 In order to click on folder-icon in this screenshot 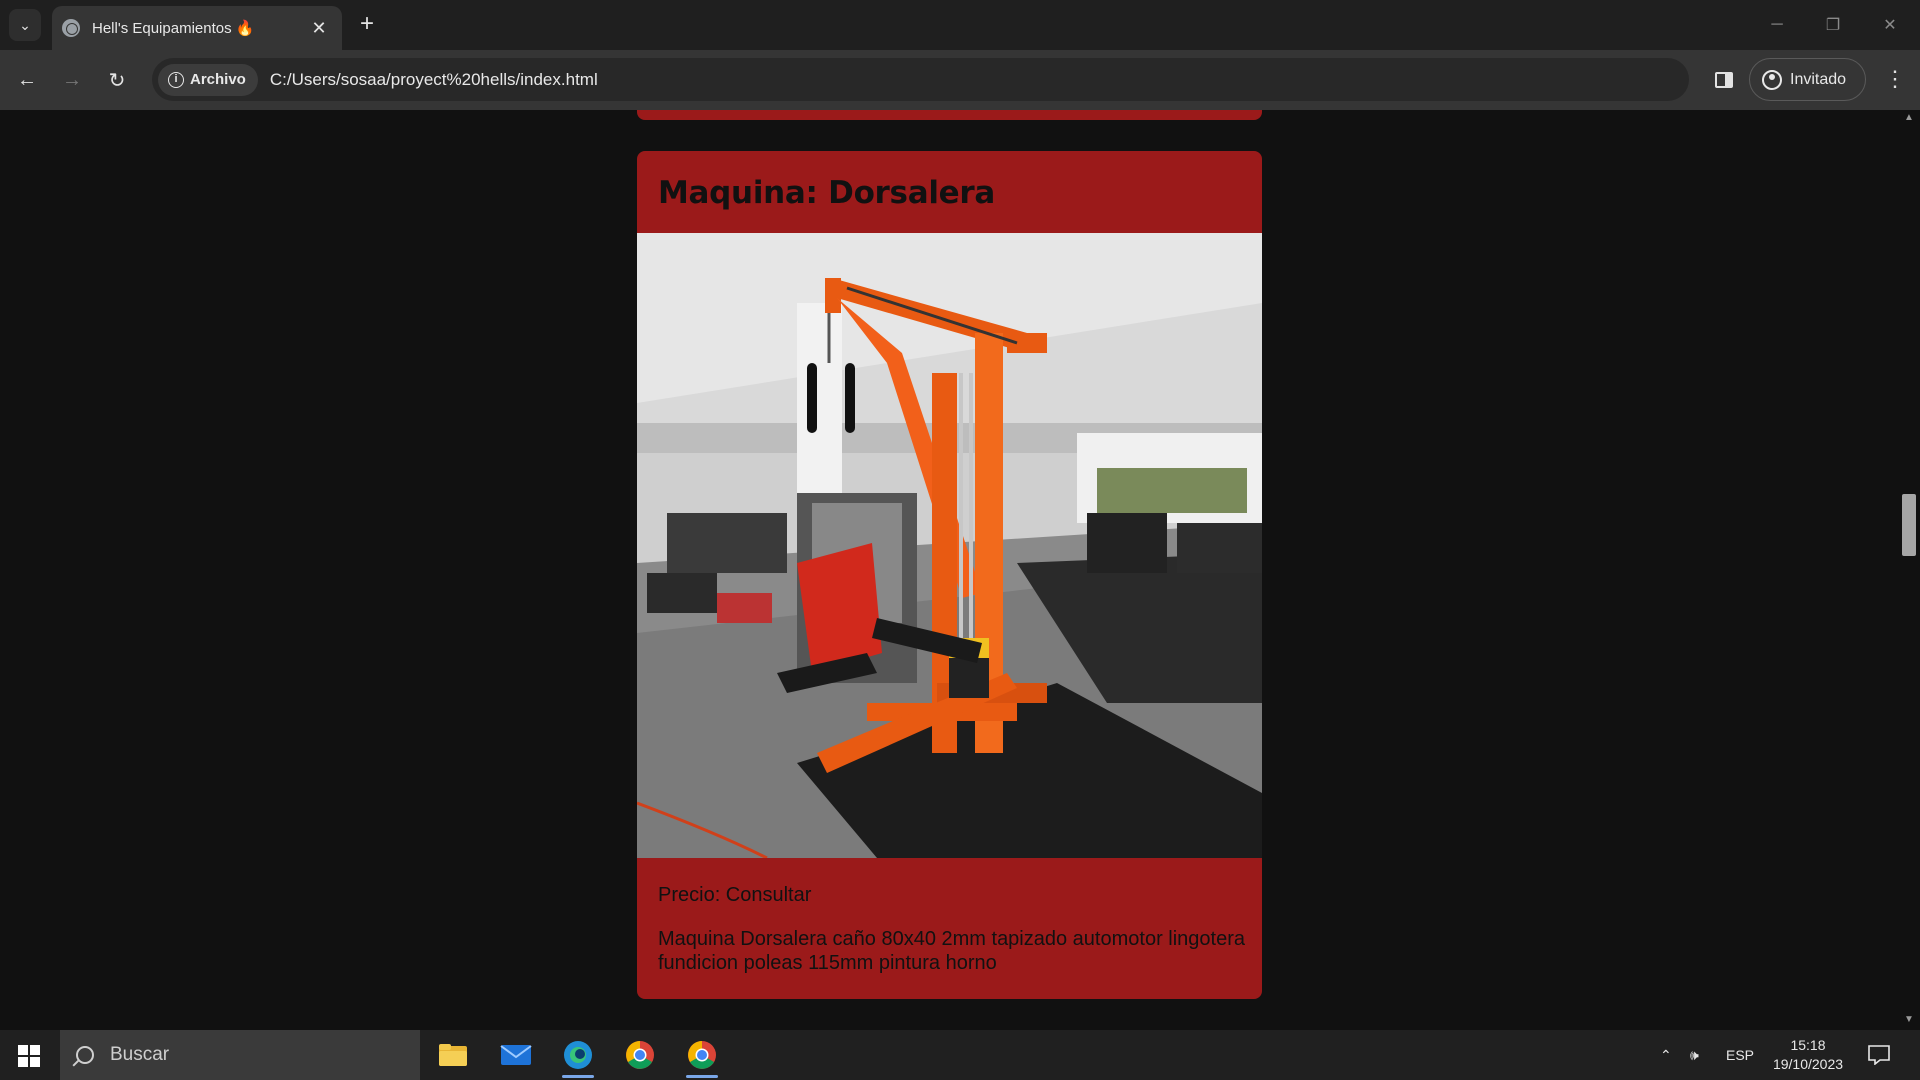, I will do `click(453, 1055)`.